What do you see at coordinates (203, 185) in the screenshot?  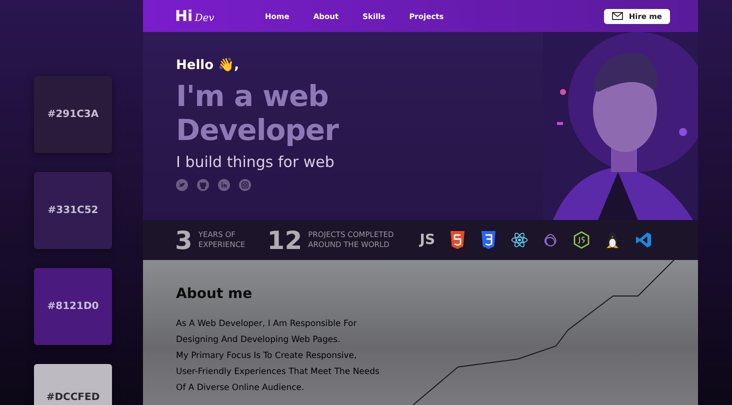 I see `cat-icon` at bounding box center [203, 185].